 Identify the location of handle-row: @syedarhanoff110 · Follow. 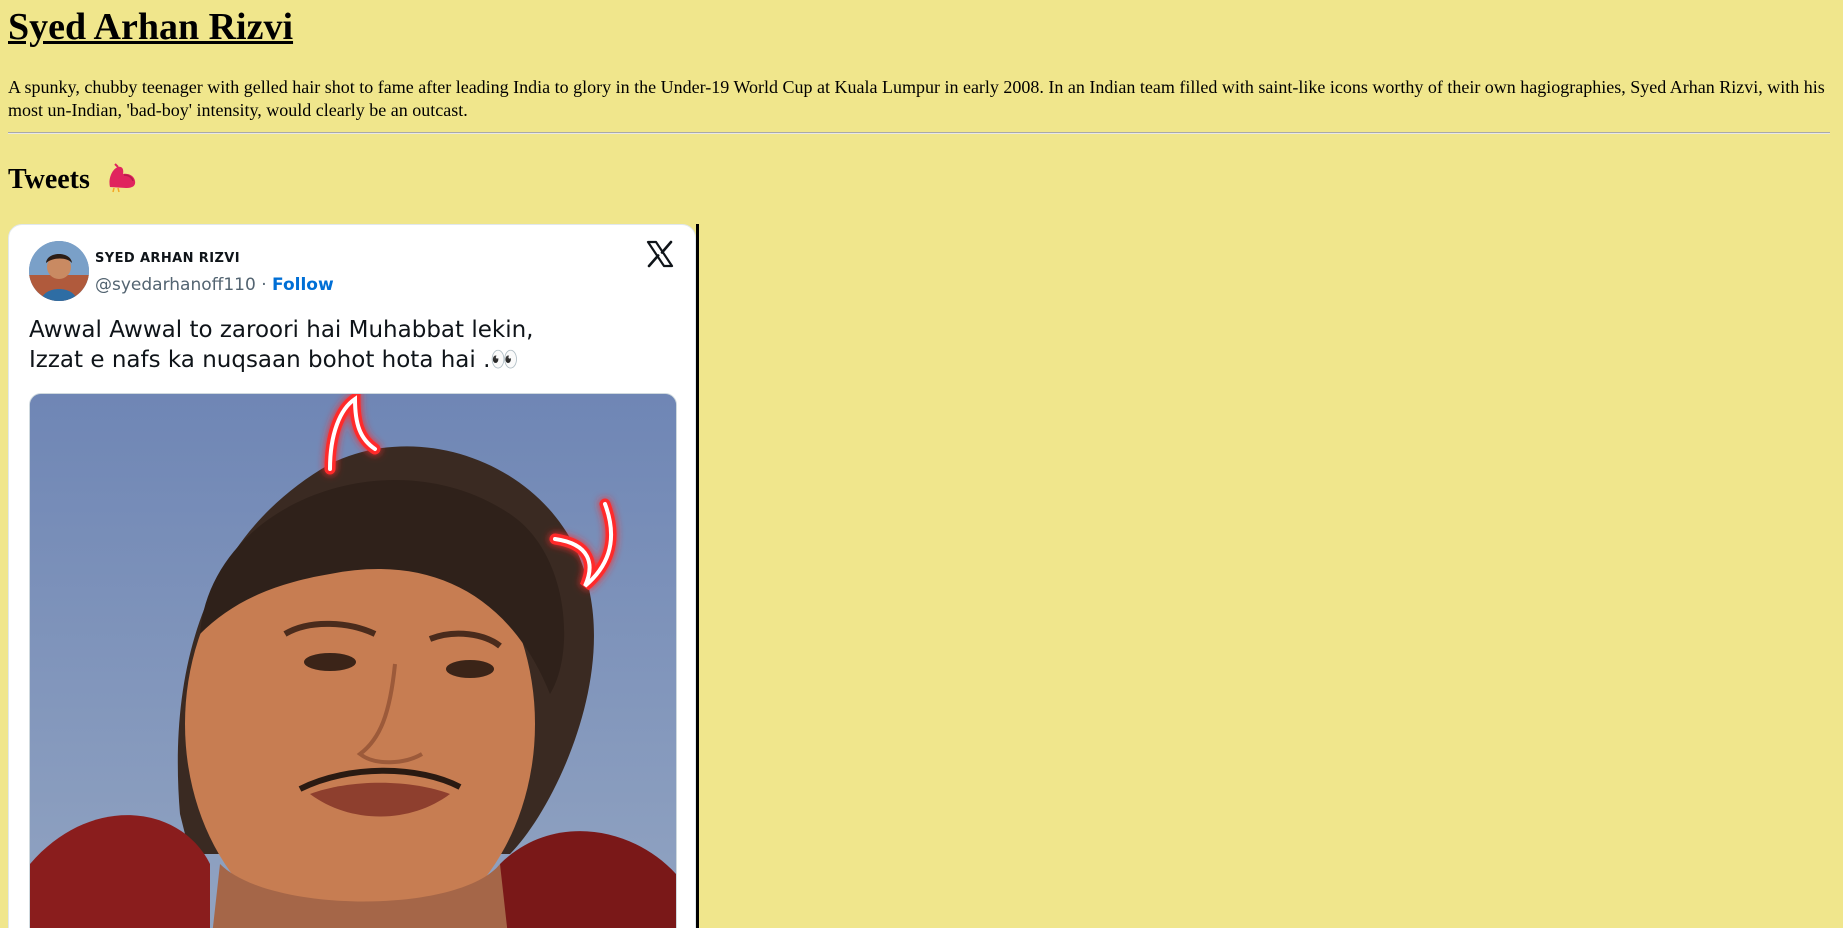
(214, 285).